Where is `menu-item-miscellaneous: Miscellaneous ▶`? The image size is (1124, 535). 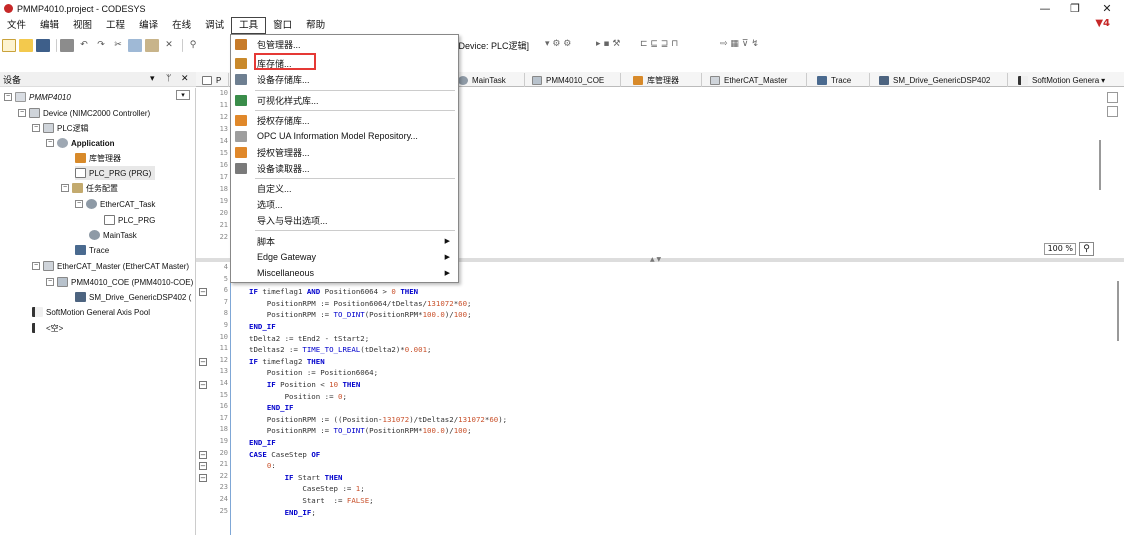
menu-item-miscellaneous: Miscellaneous ▶ is located at coordinates (344, 273).